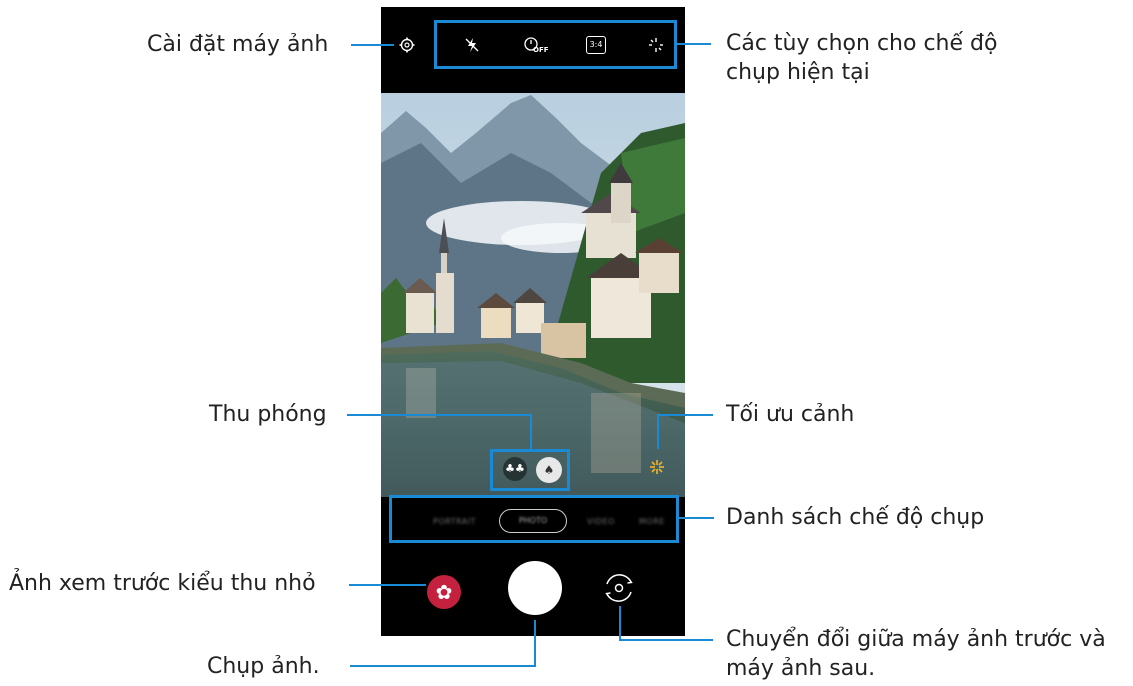  What do you see at coordinates (555, 44) in the screenshot?
I see `options-highlight` at bounding box center [555, 44].